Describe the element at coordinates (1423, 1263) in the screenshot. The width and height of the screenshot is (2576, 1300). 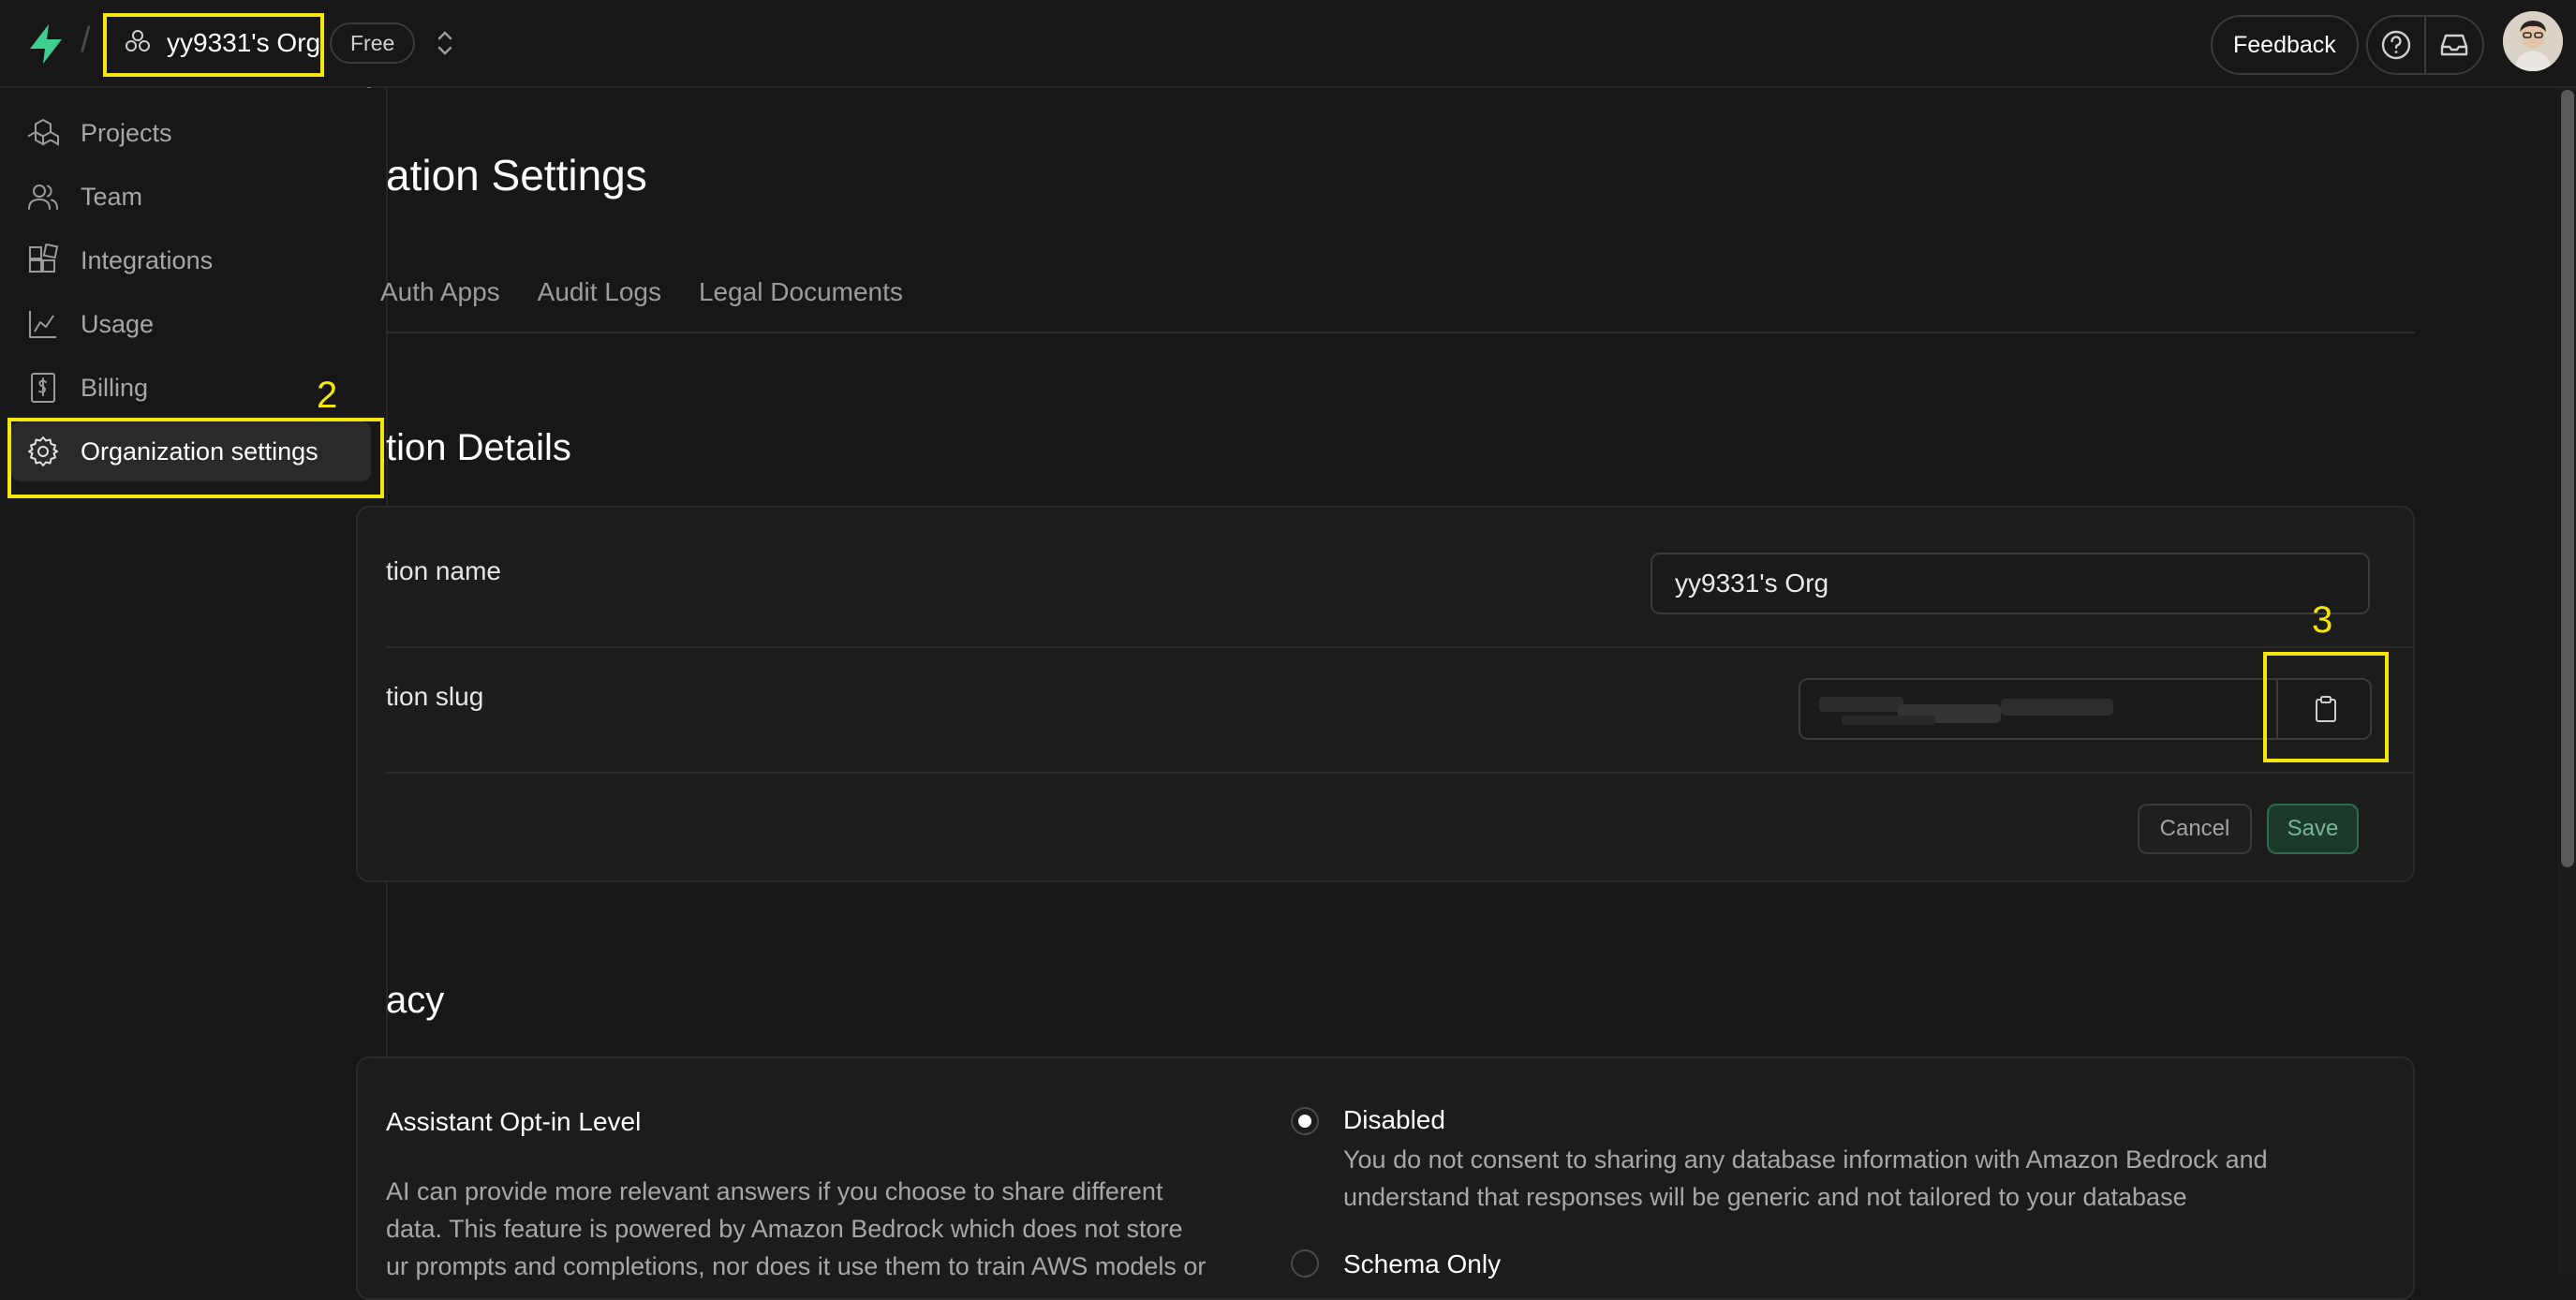
I see `option-schema-only-title: Schema Only` at that location.